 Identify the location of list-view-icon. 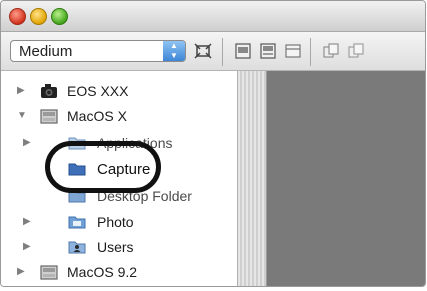
(243, 51).